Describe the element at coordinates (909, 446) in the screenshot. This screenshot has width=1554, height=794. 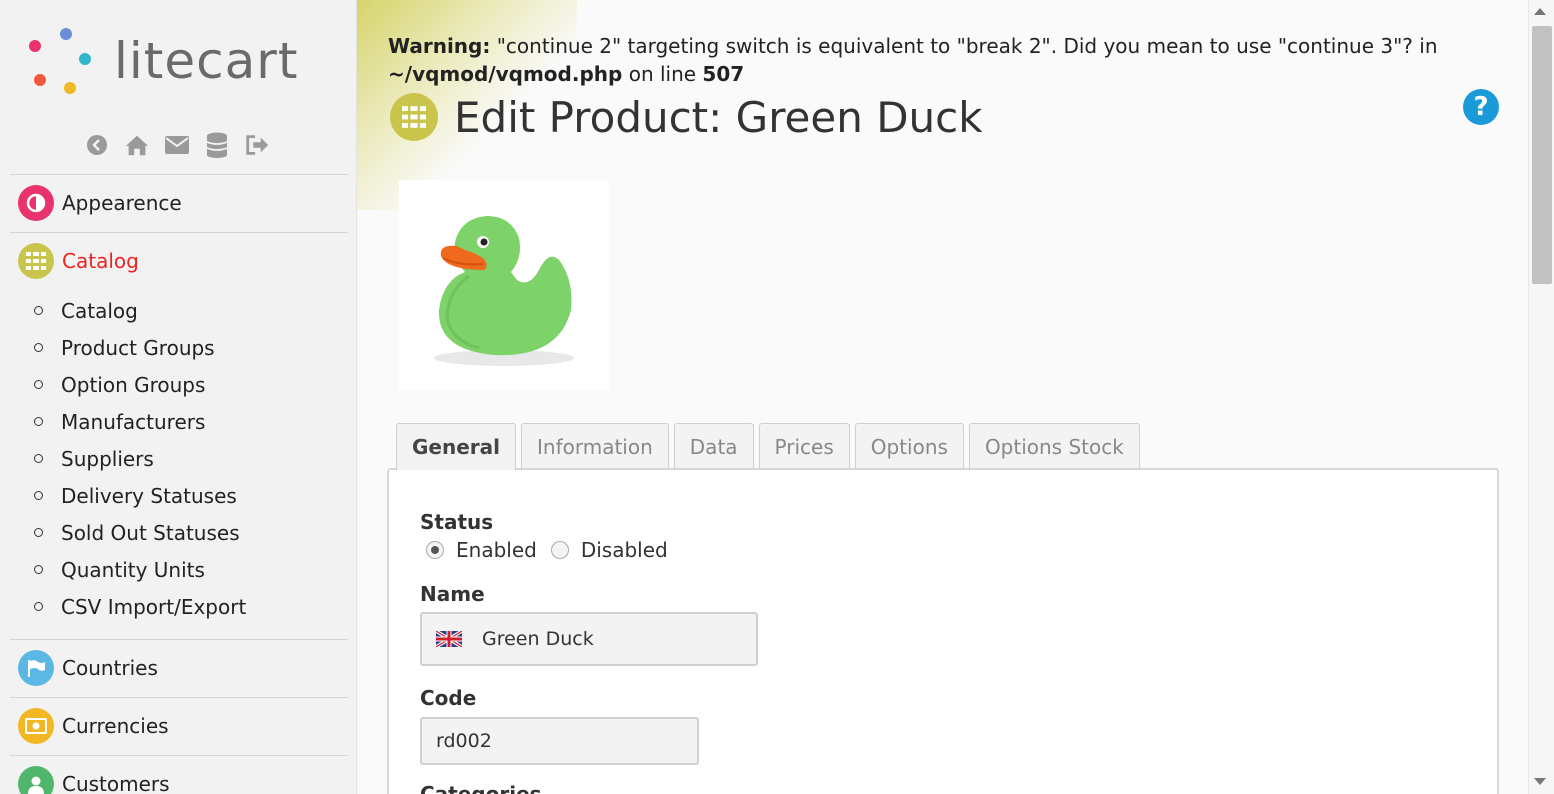
I see `tab-options: Options` at that location.